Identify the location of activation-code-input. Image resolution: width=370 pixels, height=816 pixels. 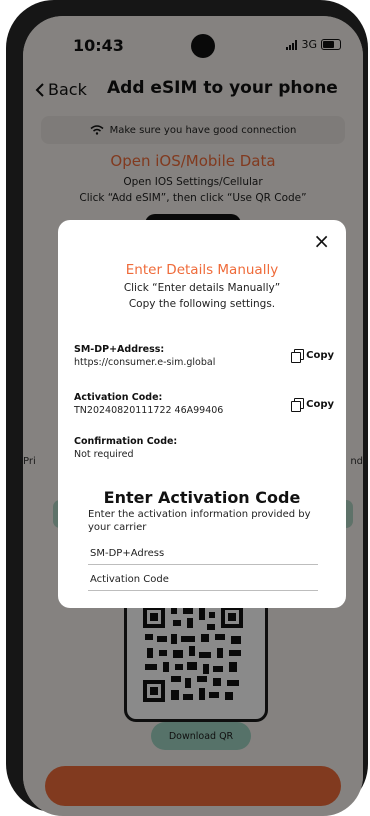
(203, 579).